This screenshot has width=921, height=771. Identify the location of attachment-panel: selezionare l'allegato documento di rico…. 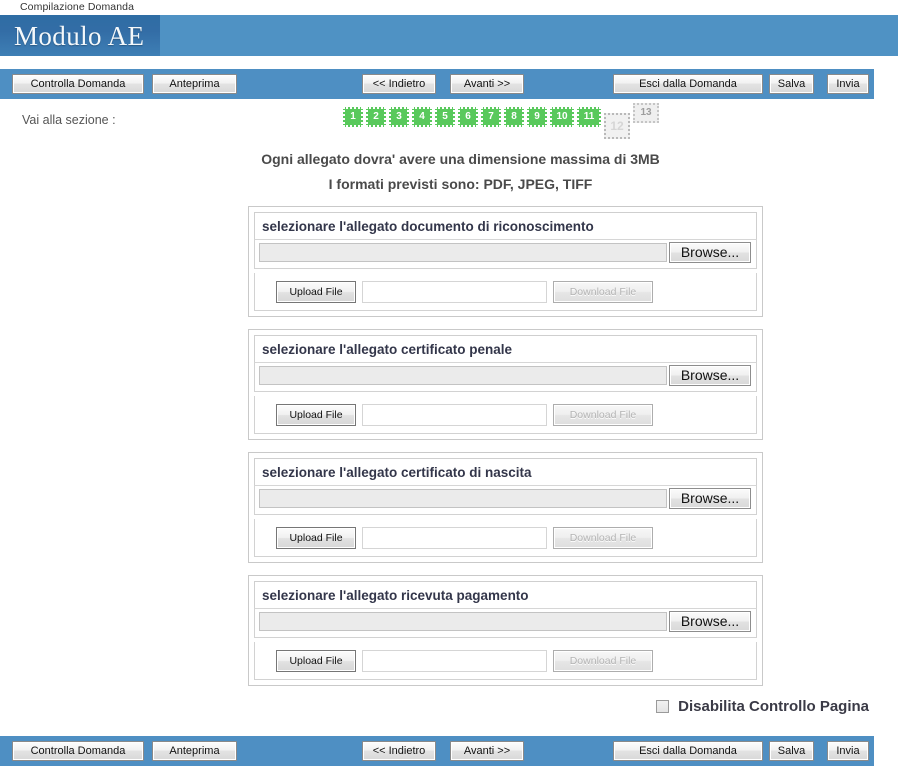
(505, 261).